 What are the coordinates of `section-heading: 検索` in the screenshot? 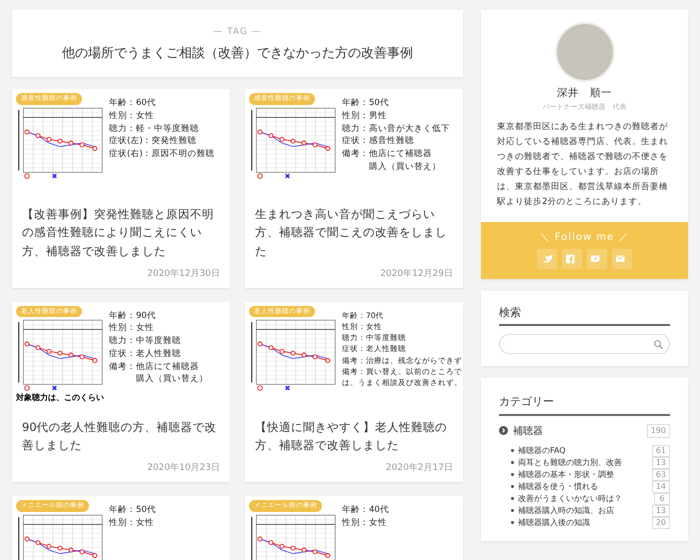 It's located at (584, 315).